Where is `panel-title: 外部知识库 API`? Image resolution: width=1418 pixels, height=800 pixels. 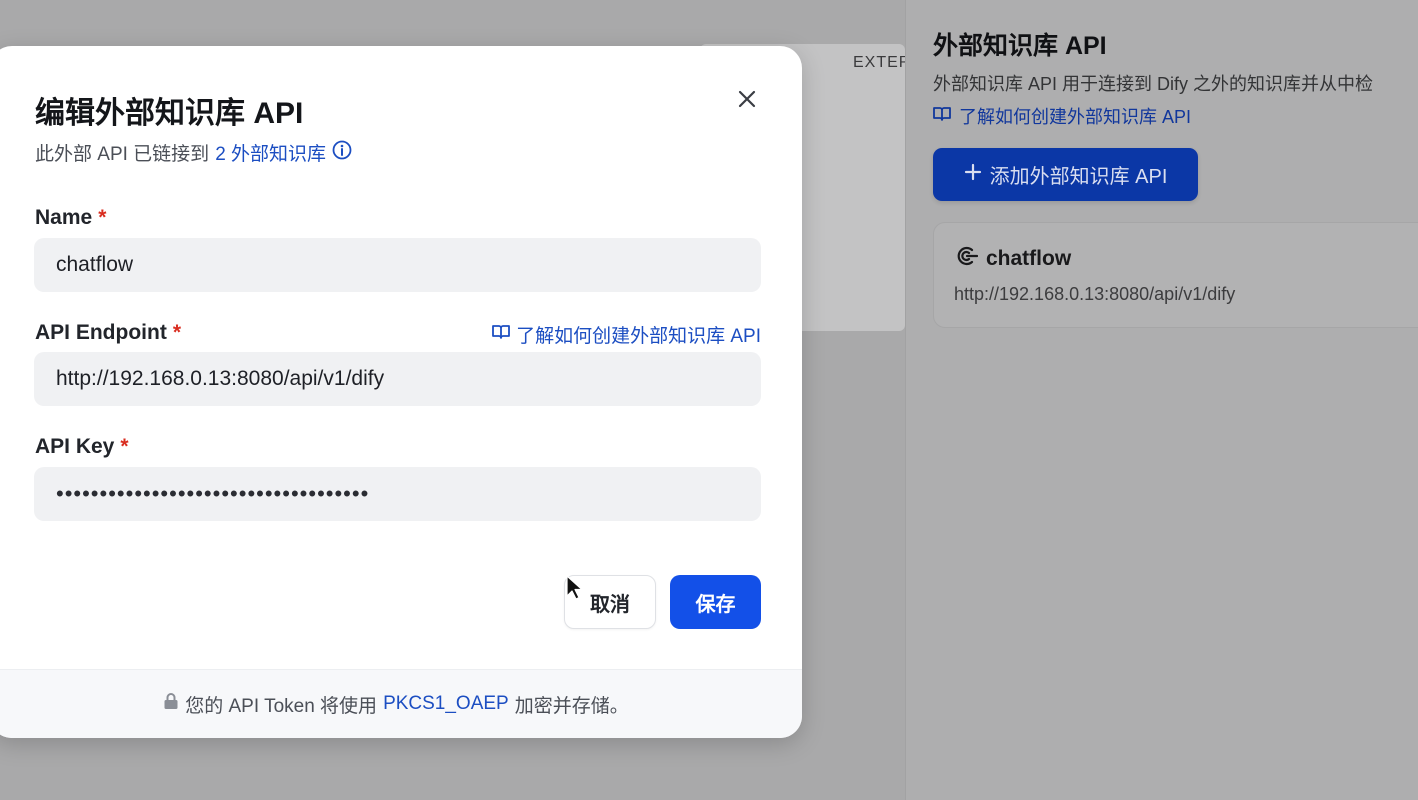 panel-title: 外部知识库 API is located at coordinates (1020, 46).